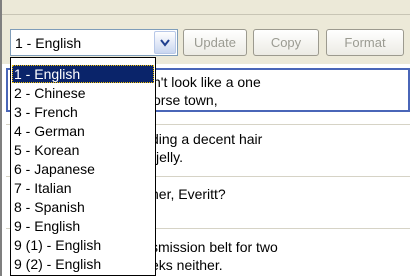 This screenshot has width=410, height=276. Describe the element at coordinates (206, 14) in the screenshot. I see `toolbar-divider` at that location.